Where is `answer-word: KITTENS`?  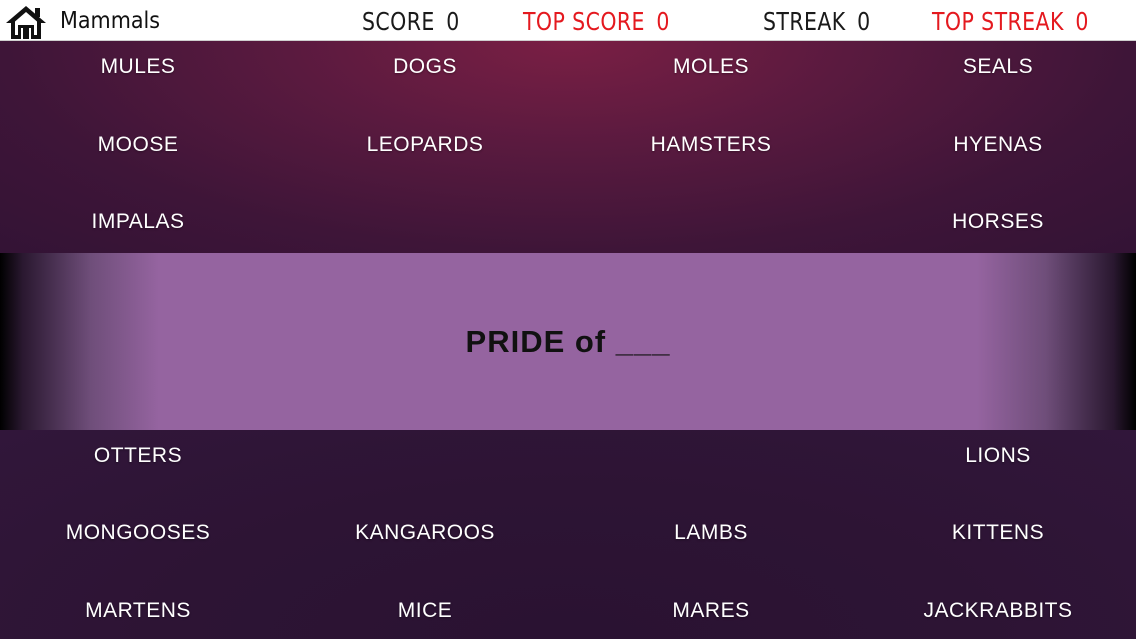
answer-word: KITTENS is located at coordinates (998, 533).